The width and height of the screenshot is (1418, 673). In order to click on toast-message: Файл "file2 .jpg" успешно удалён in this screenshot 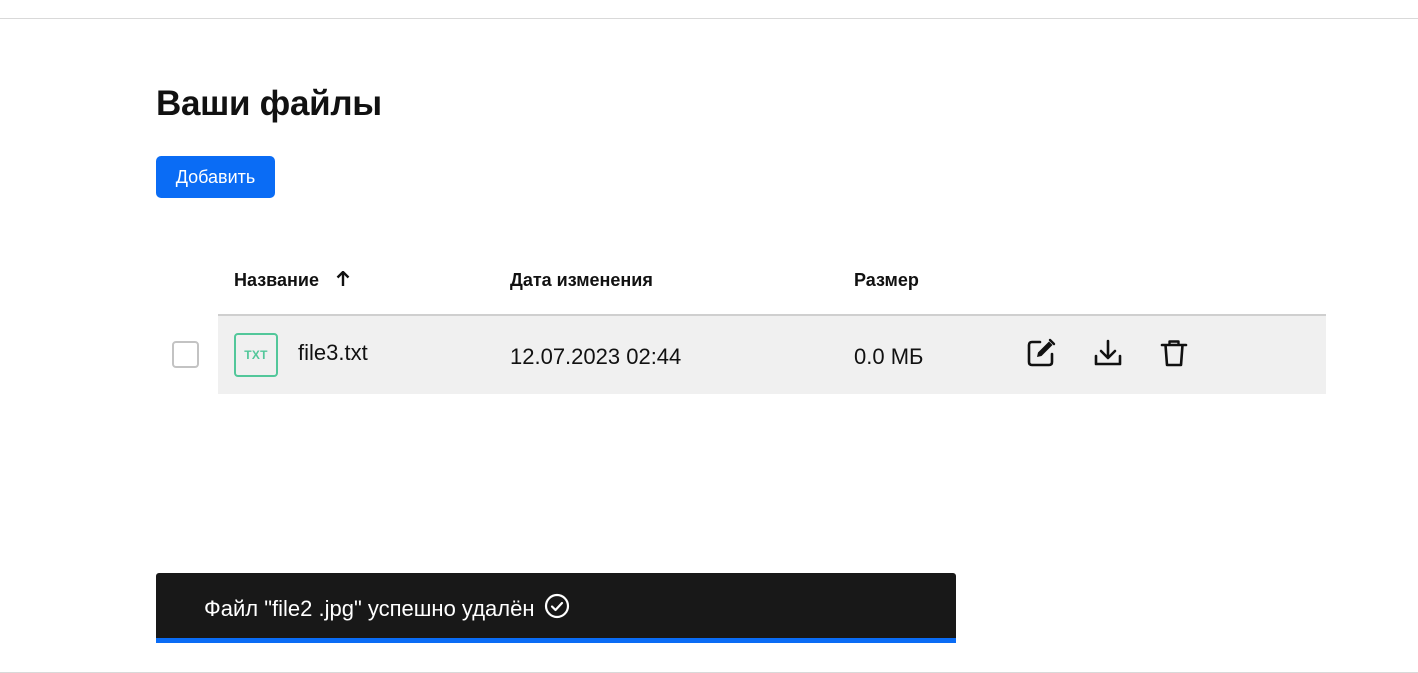, I will do `click(387, 609)`.